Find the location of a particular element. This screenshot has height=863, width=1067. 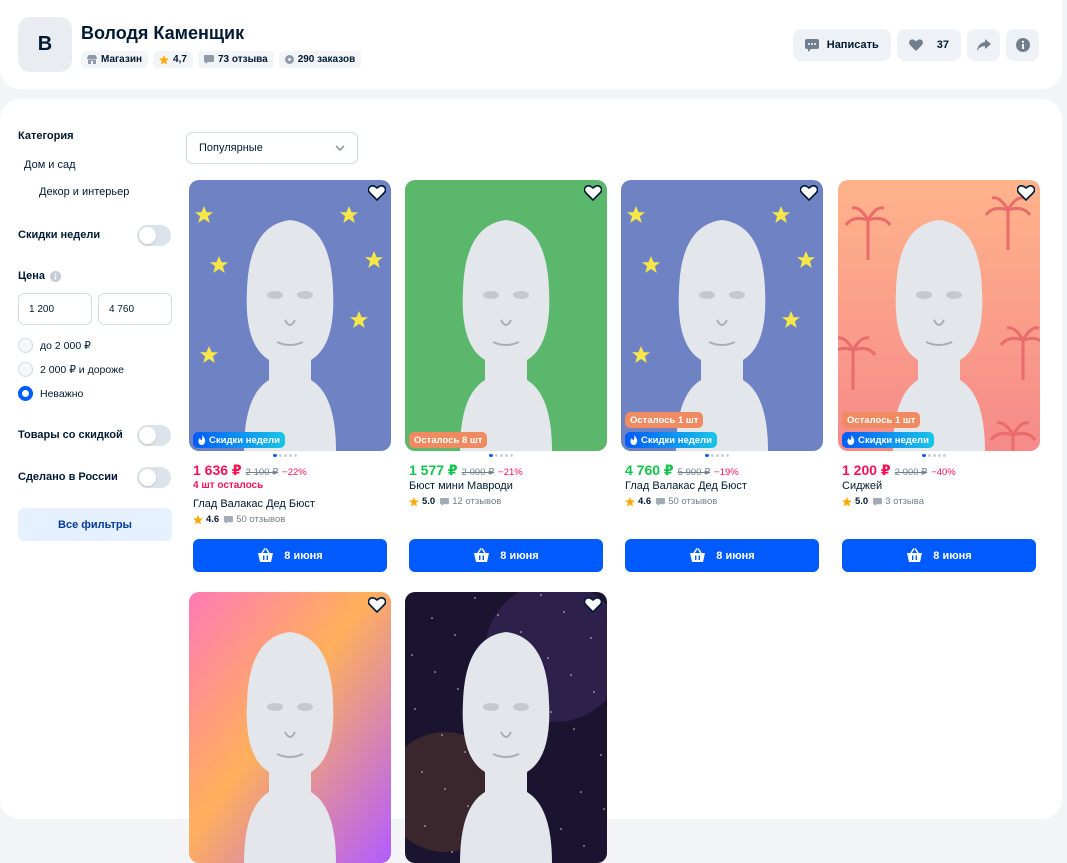

reviews-count: 3 отзыва is located at coordinates (904, 501).